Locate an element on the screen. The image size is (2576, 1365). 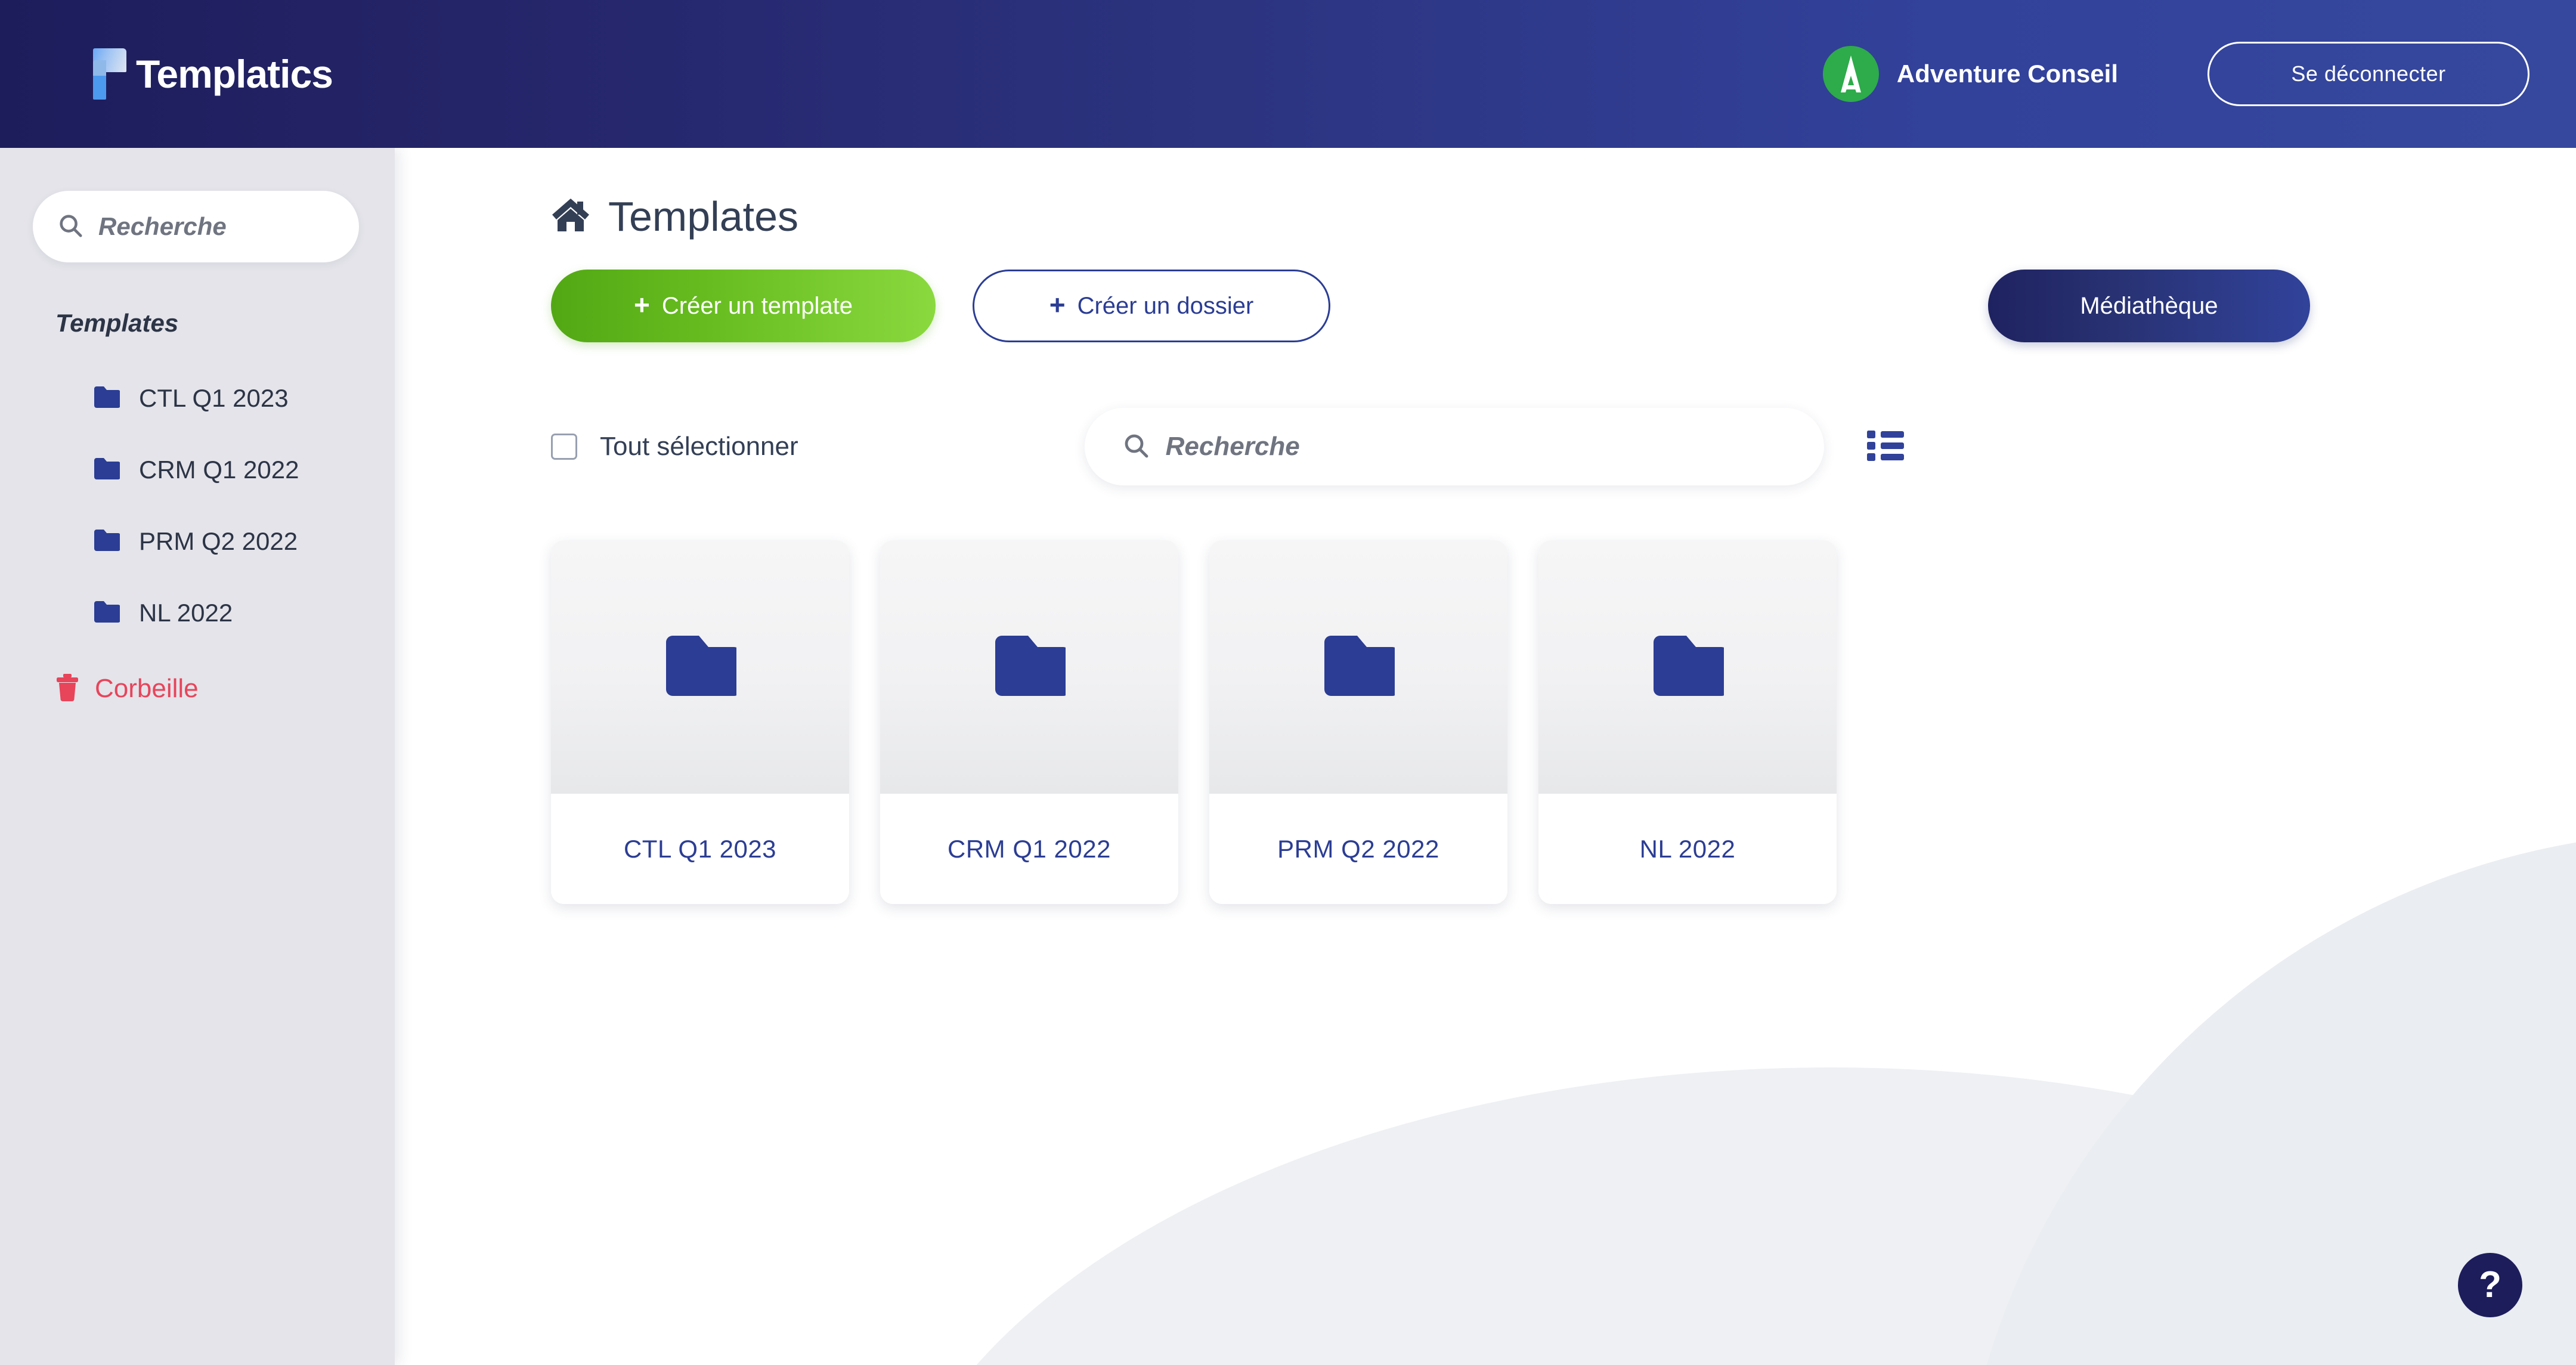
create-template-button: + Créer un template is located at coordinates (743, 306).